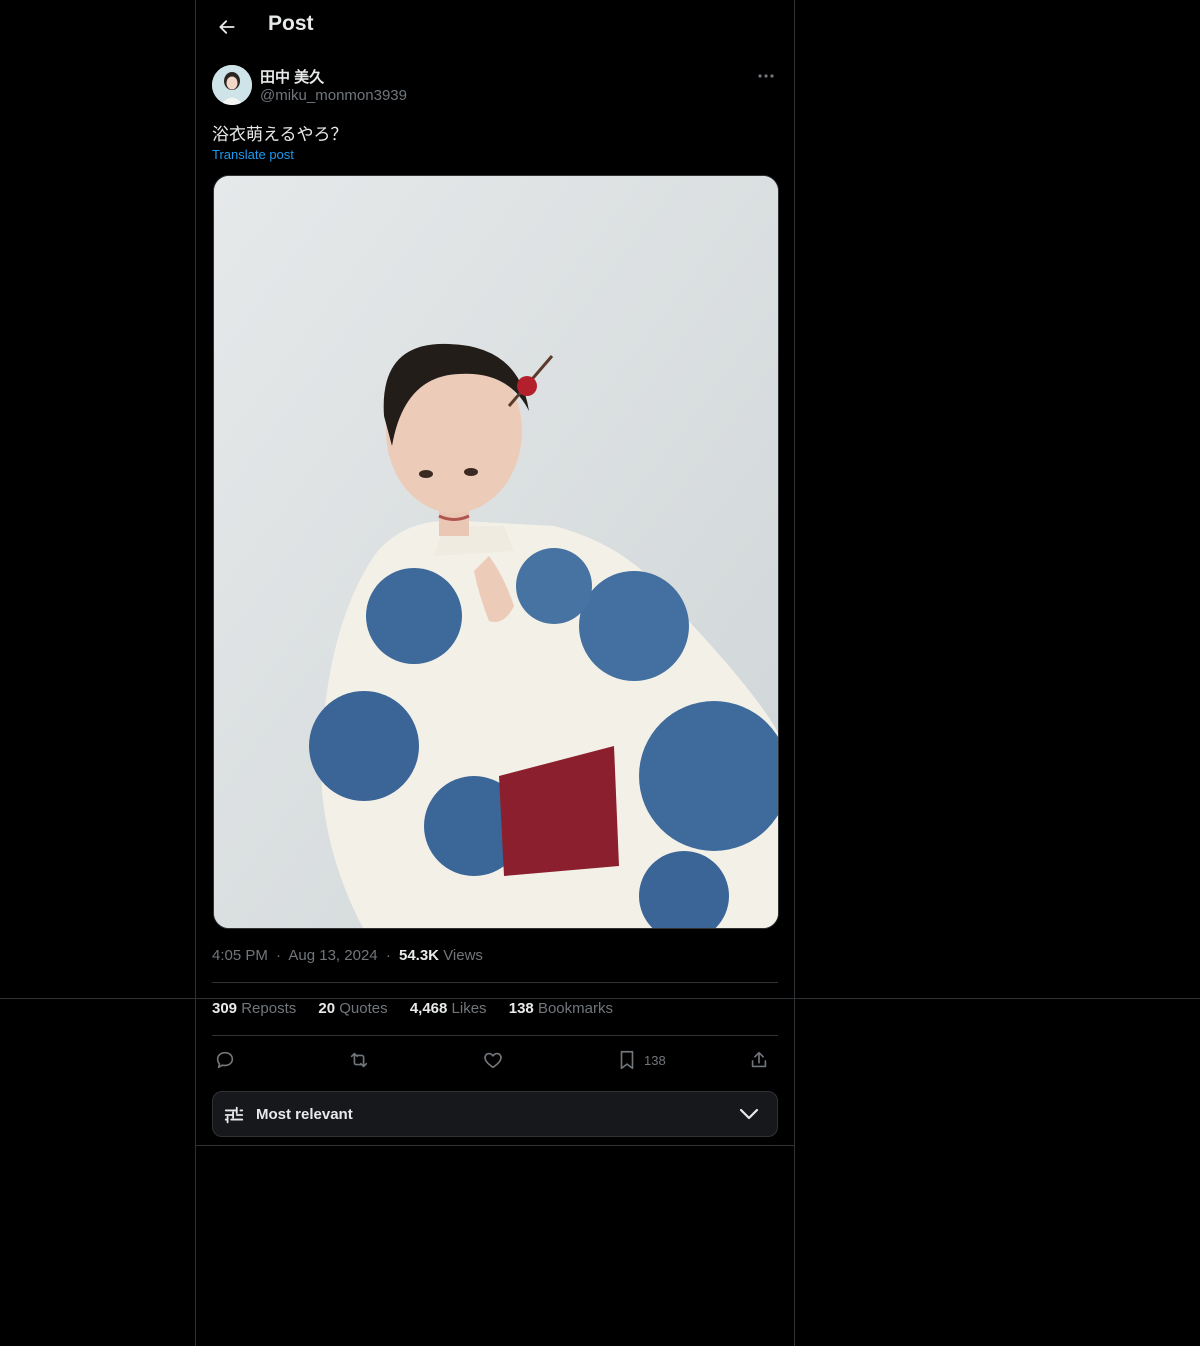 The width and height of the screenshot is (1200, 1346). I want to click on likes-count: 4,468, so click(428, 1008).